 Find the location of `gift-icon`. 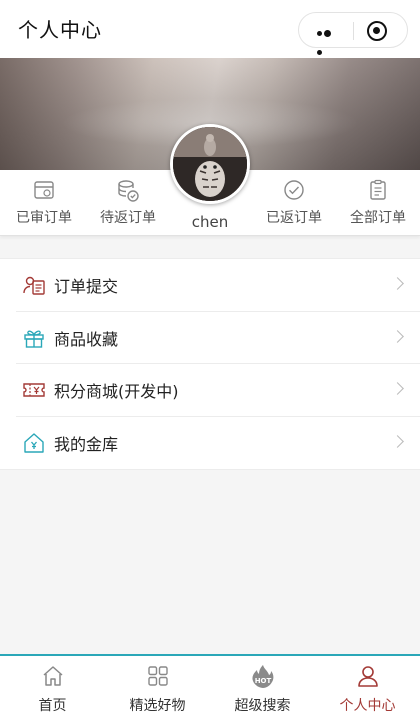

gift-icon is located at coordinates (34, 338).